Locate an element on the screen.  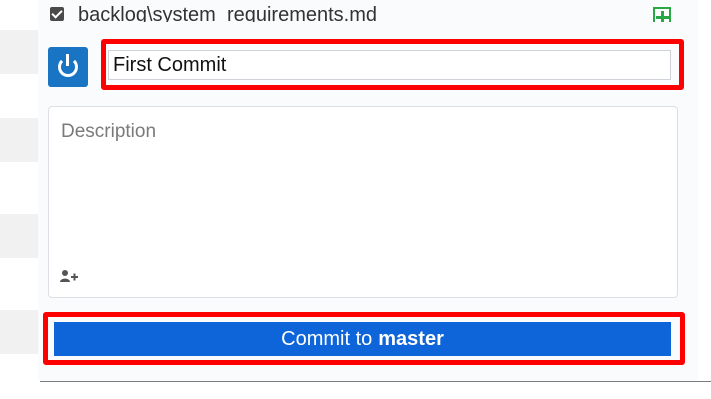
add-coauthor-icon is located at coordinates (69, 276).